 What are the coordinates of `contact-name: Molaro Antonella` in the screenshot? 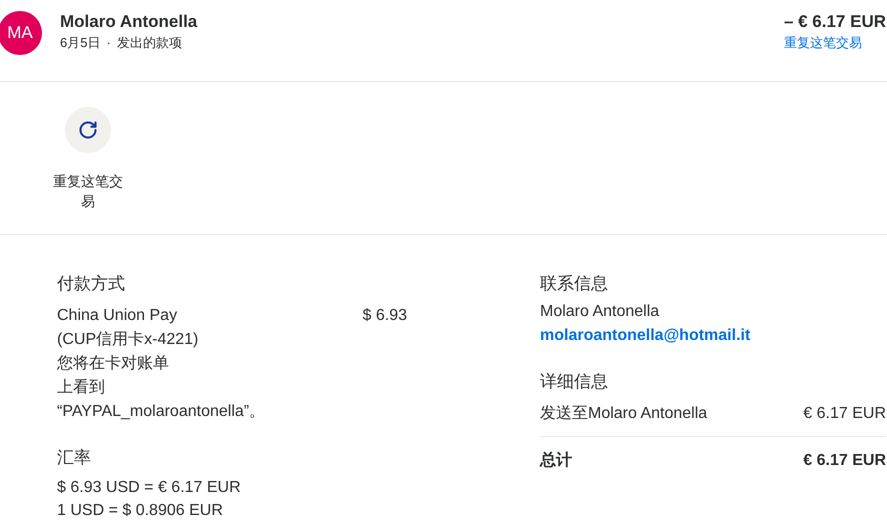 It's located at (600, 312).